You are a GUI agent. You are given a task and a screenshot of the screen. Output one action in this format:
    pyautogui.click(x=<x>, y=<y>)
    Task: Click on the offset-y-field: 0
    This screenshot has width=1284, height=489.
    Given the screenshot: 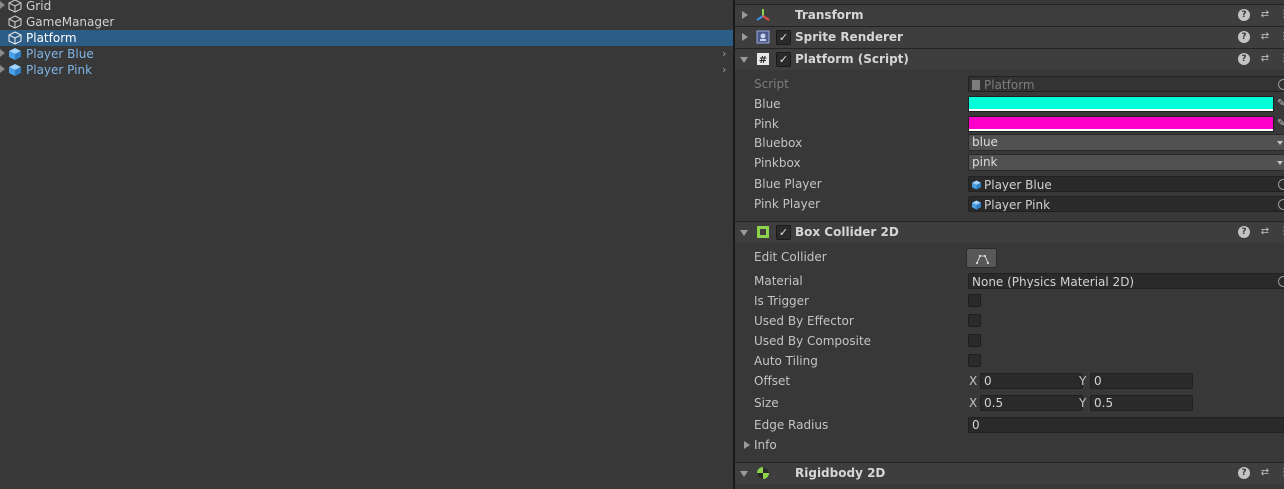 What is the action you would take?
    pyautogui.click(x=1141, y=381)
    